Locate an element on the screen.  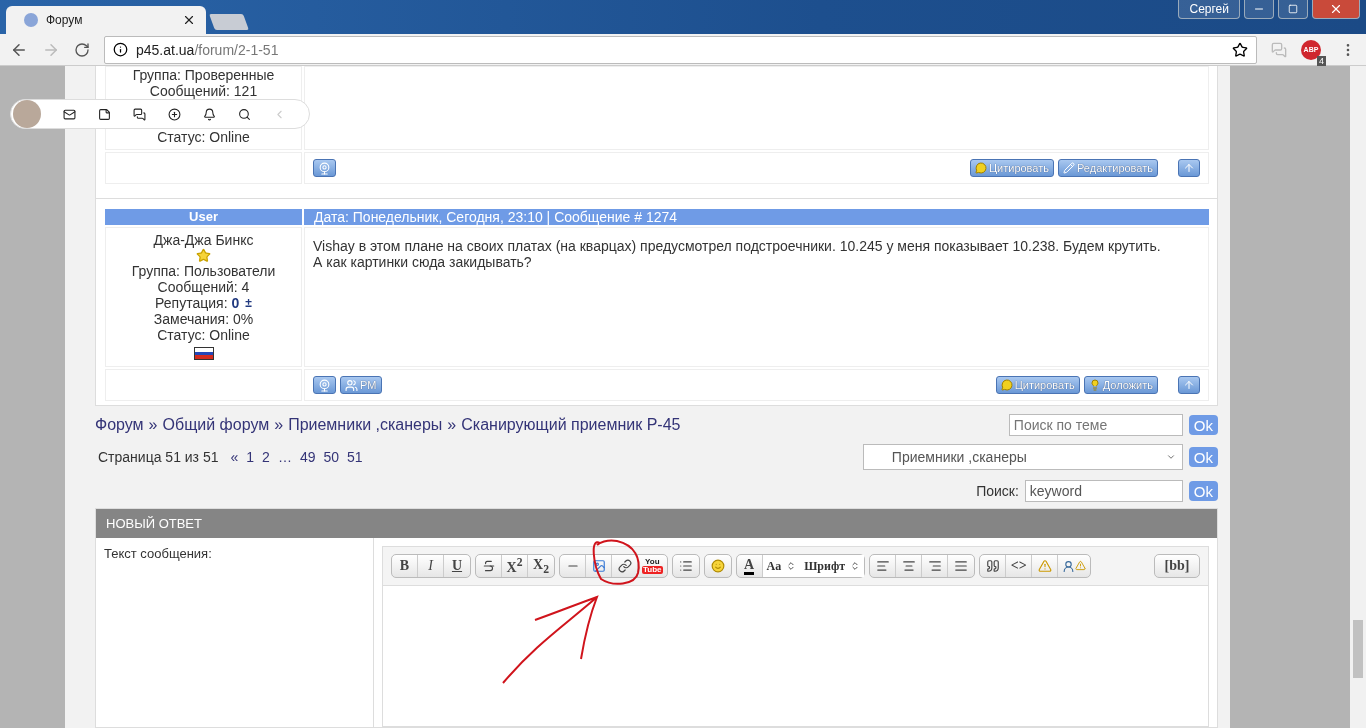
group-text: Группа: Пользователи is located at coordinates (203, 271).